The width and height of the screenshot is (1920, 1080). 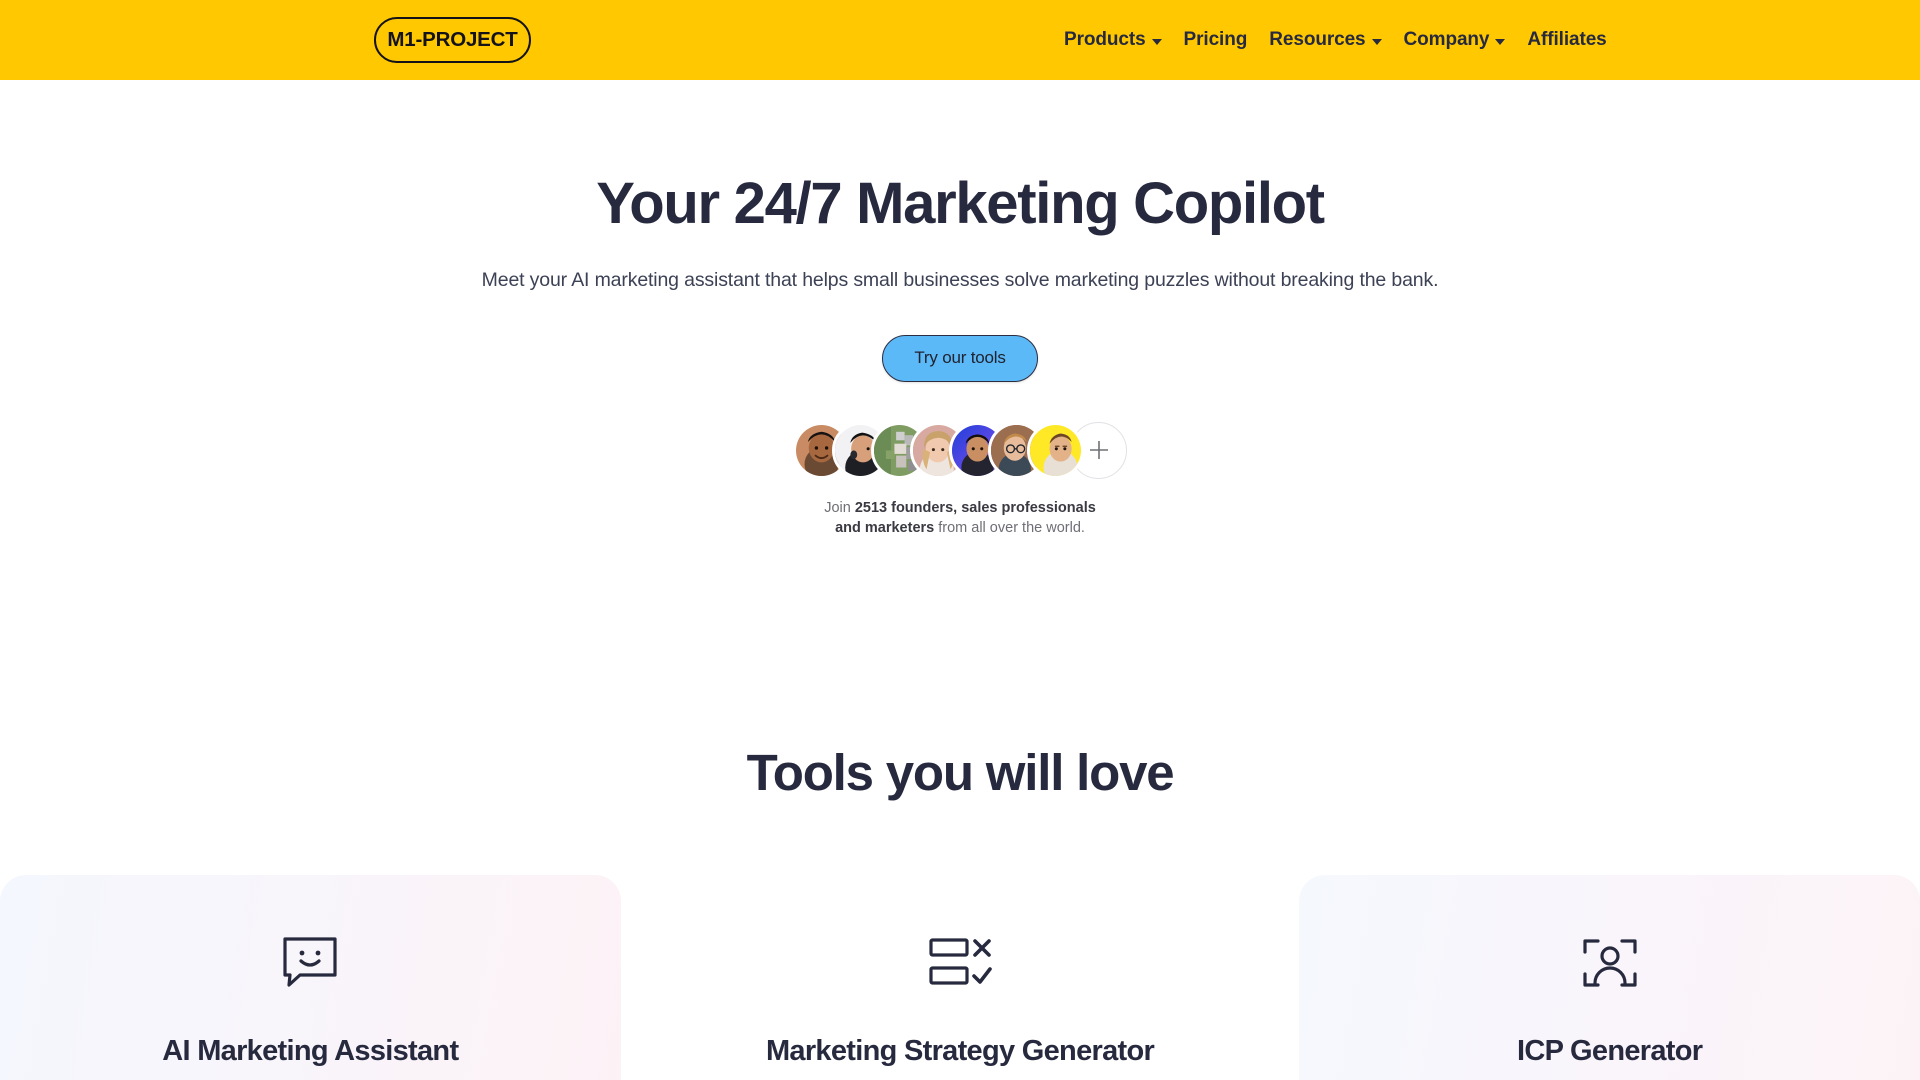 What do you see at coordinates (1317, 39) in the screenshot?
I see `nav-label-resources: Resources` at bounding box center [1317, 39].